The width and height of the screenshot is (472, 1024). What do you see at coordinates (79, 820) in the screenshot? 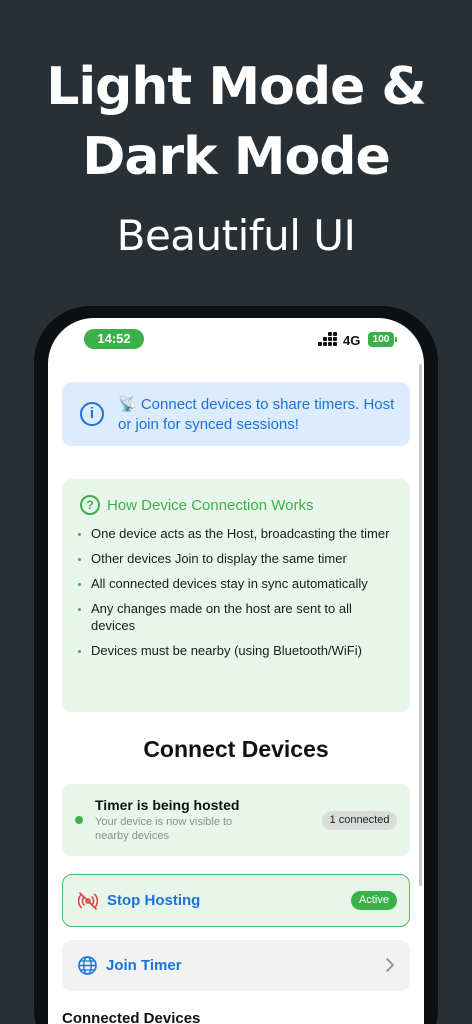
I see `status-dot` at bounding box center [79, 820].